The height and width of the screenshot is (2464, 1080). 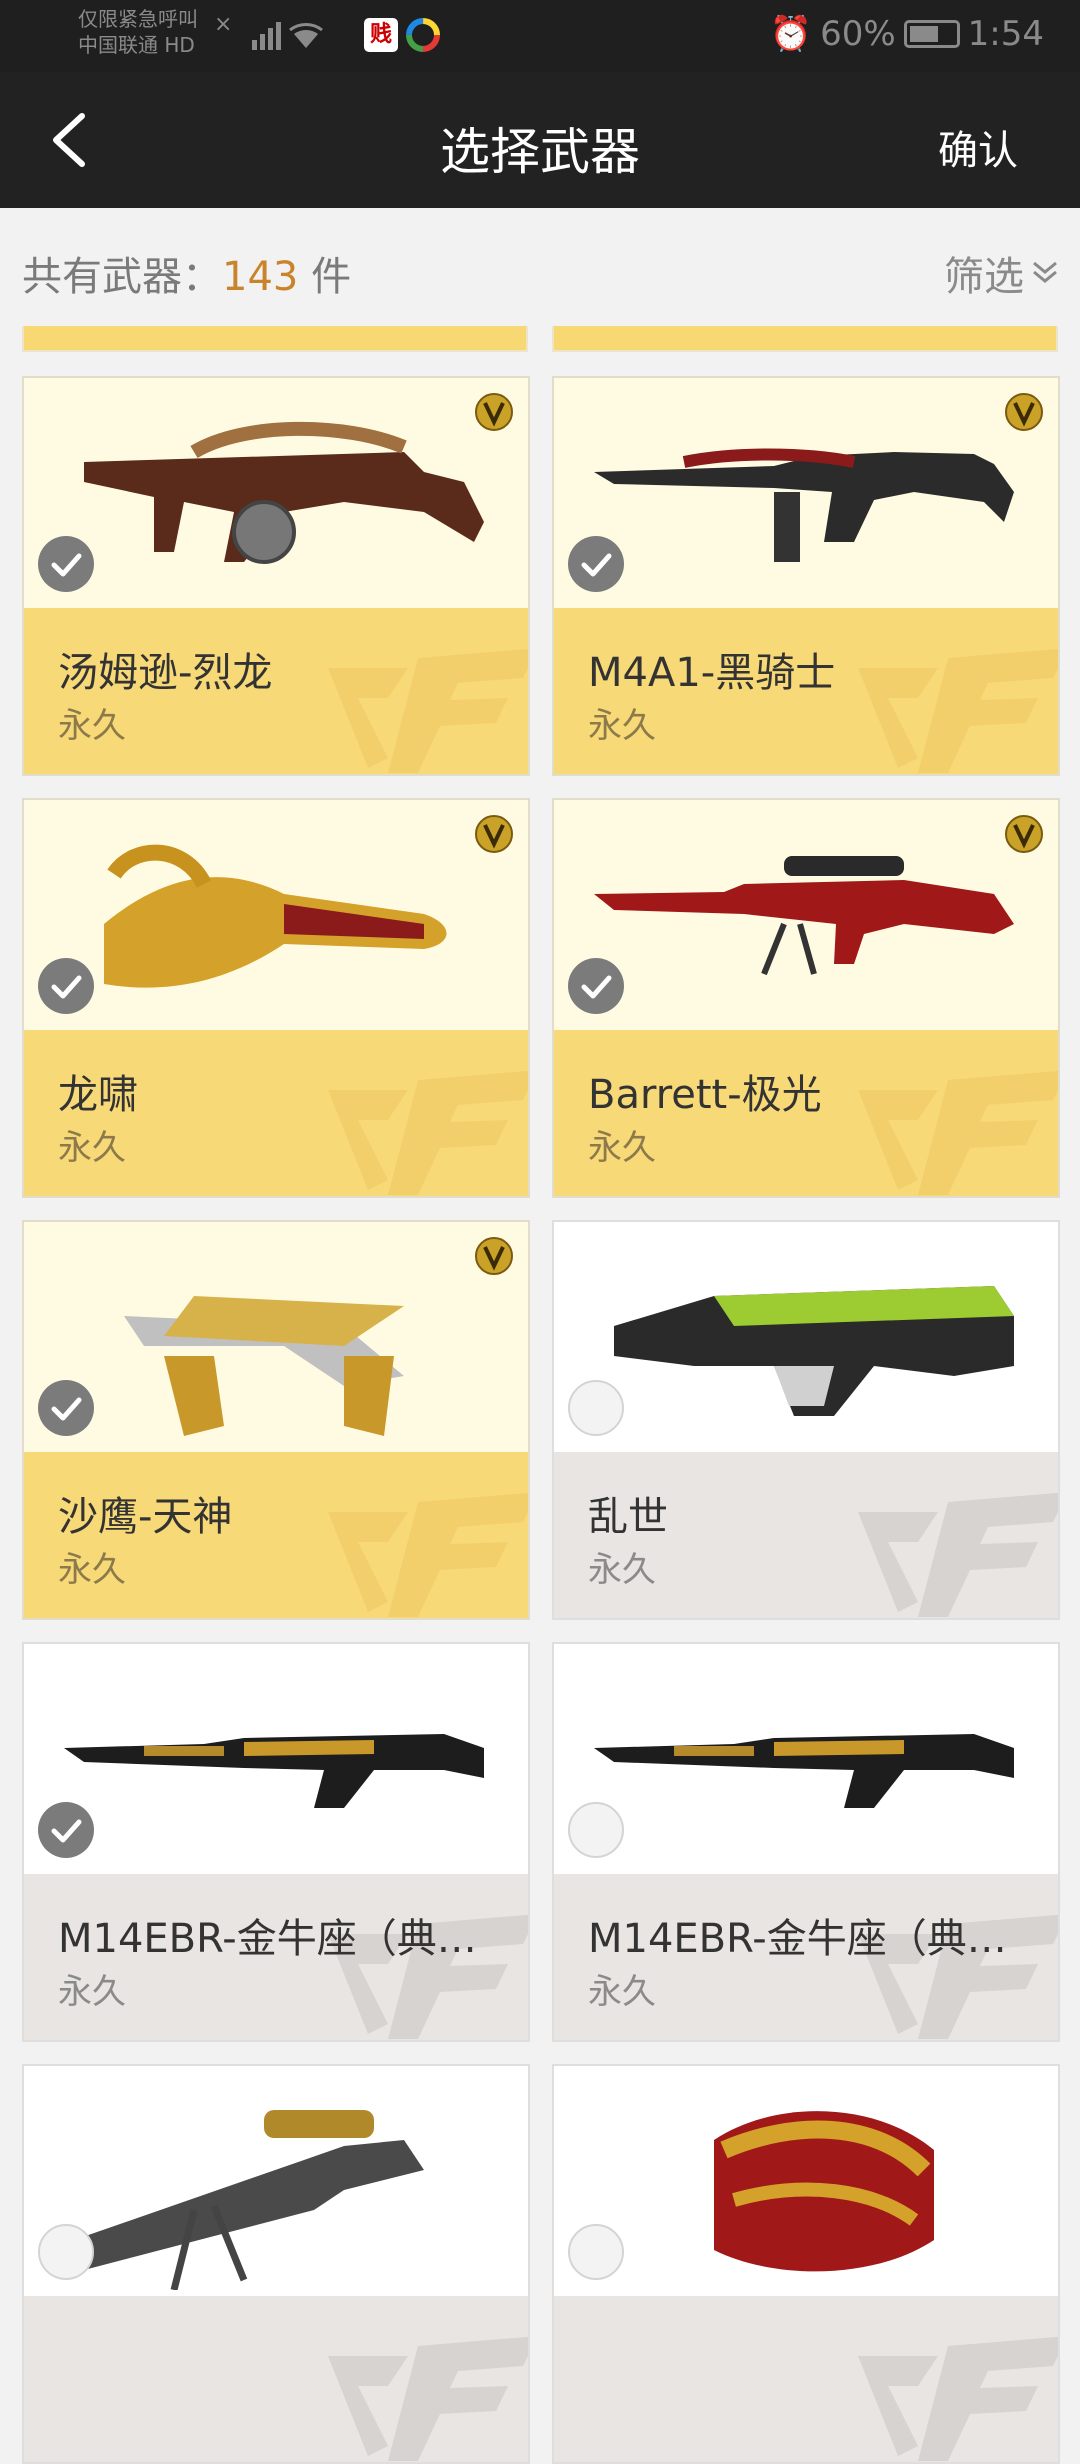 What do you see at coordinates (423, 35) in the screenshot?
I see `app-colorful-icon` at bounding box center [423, 35].